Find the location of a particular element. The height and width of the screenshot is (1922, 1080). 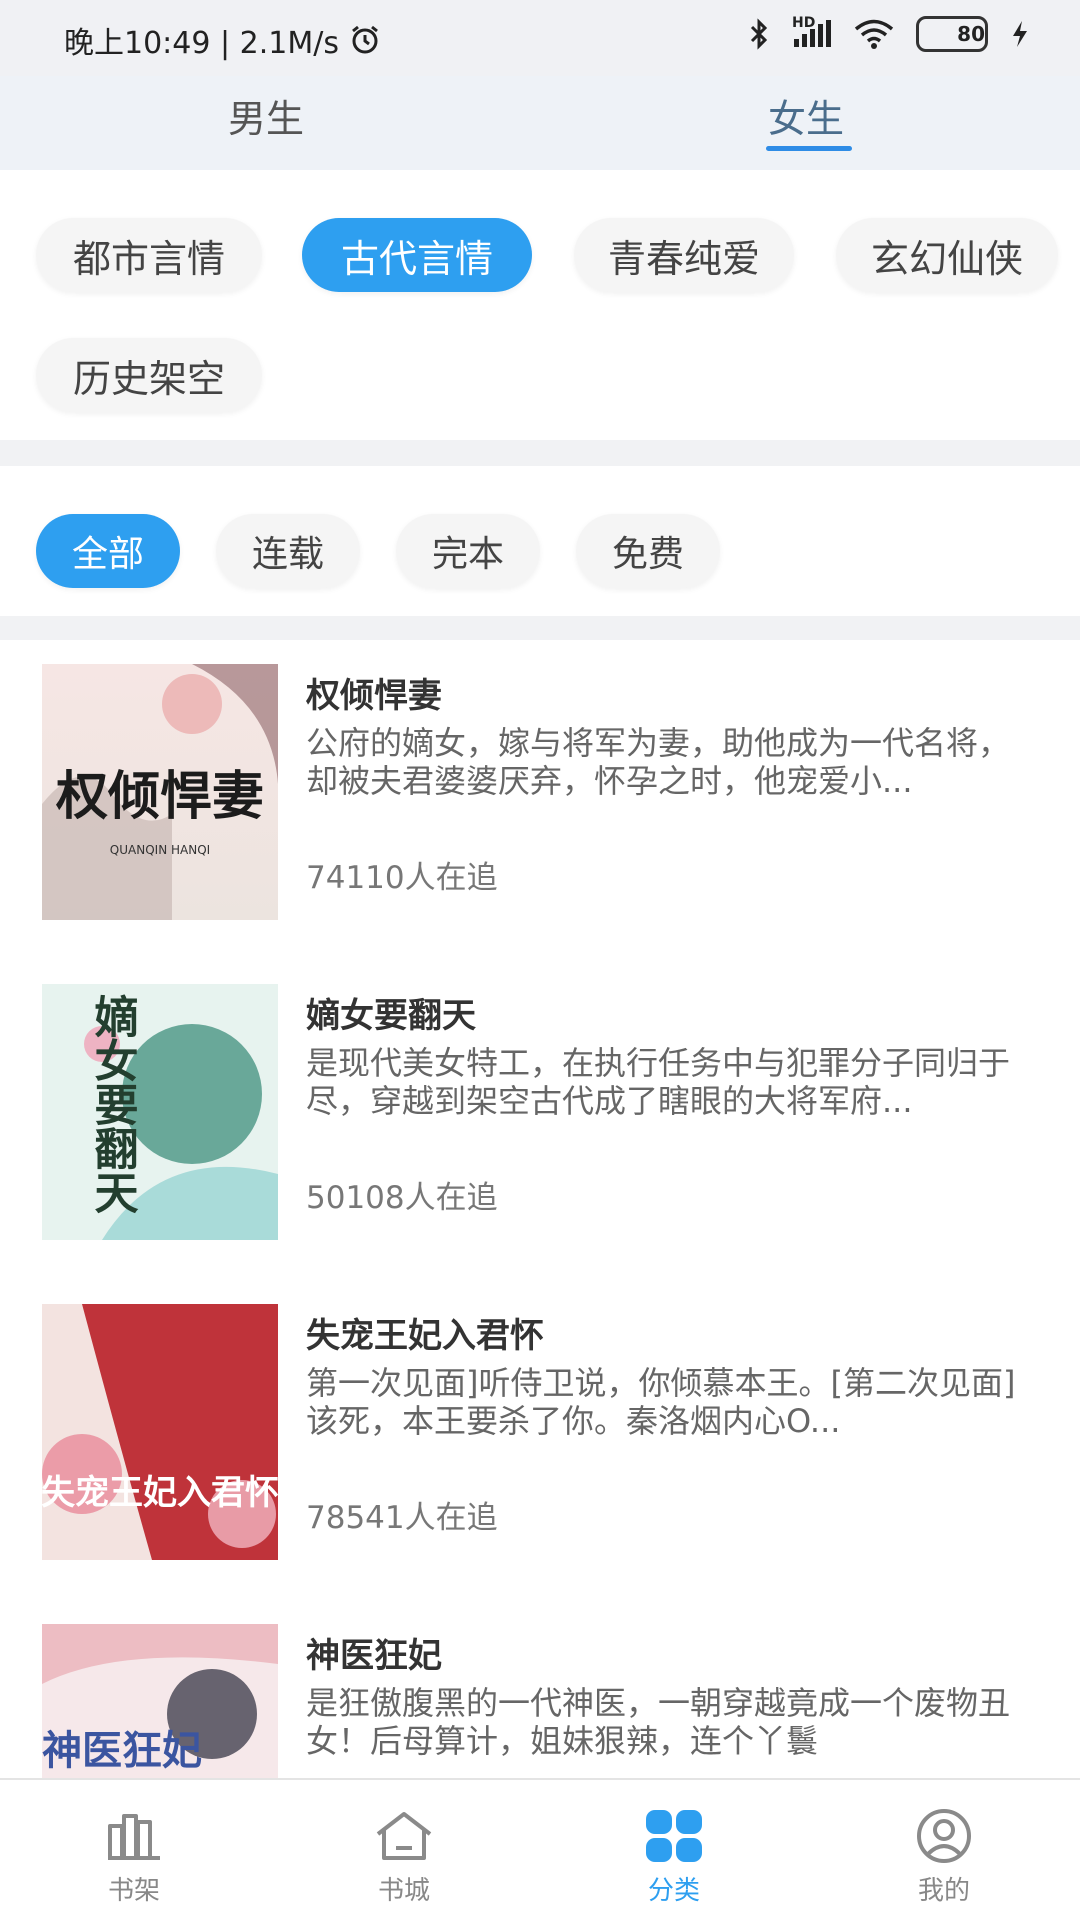

category-chip-urban-romance: 都市言情 is located at coordinates (149, 255).